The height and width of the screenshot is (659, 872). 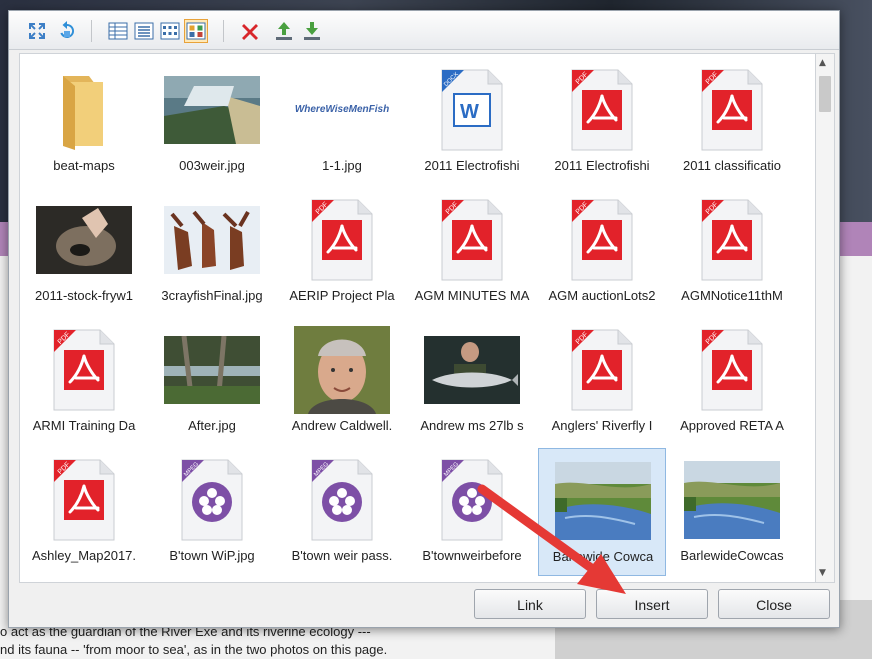 I want to click on scrollbar-thumb, so click(x=825, y=94).